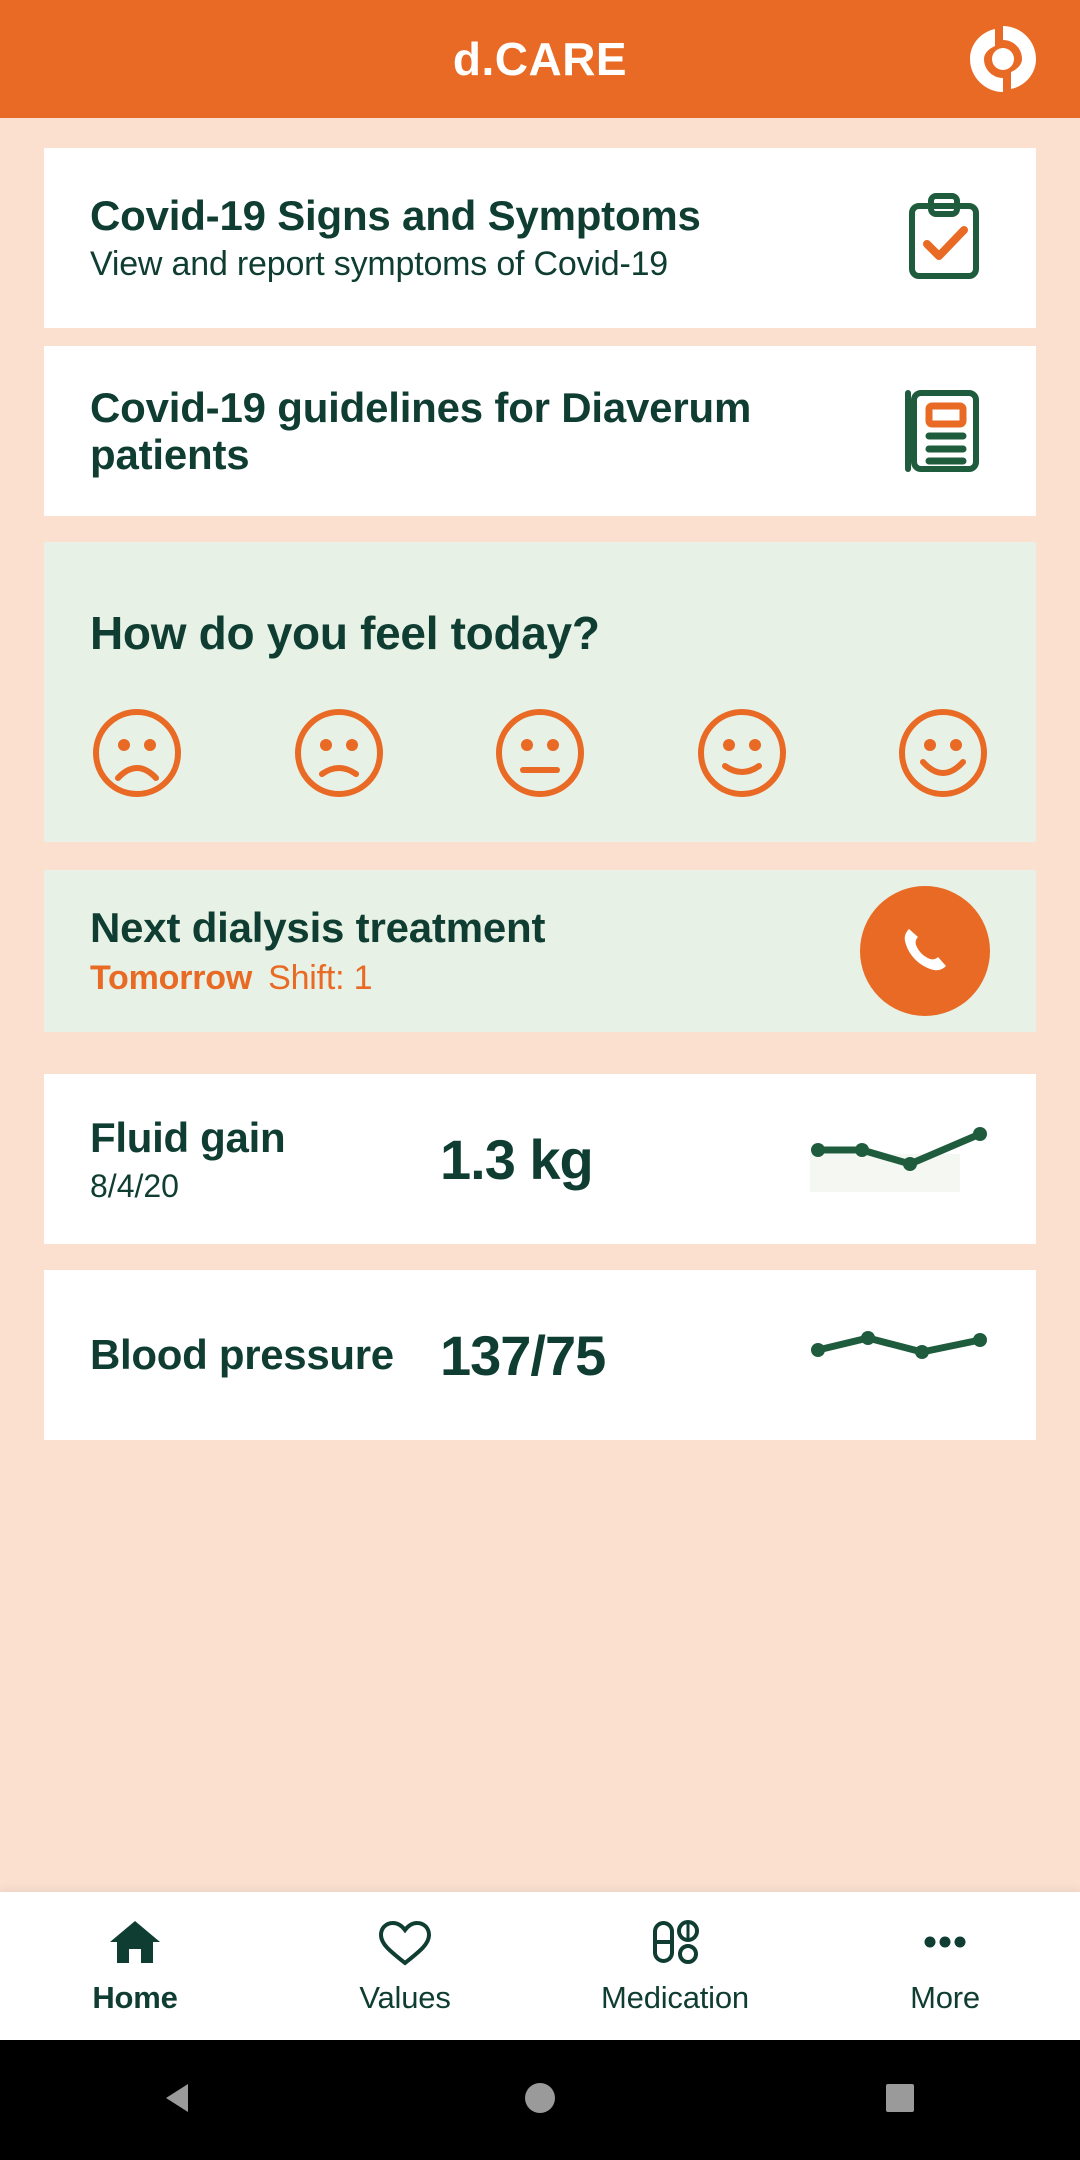  I want to click on ellipsis-icon, so click(945, 1944).